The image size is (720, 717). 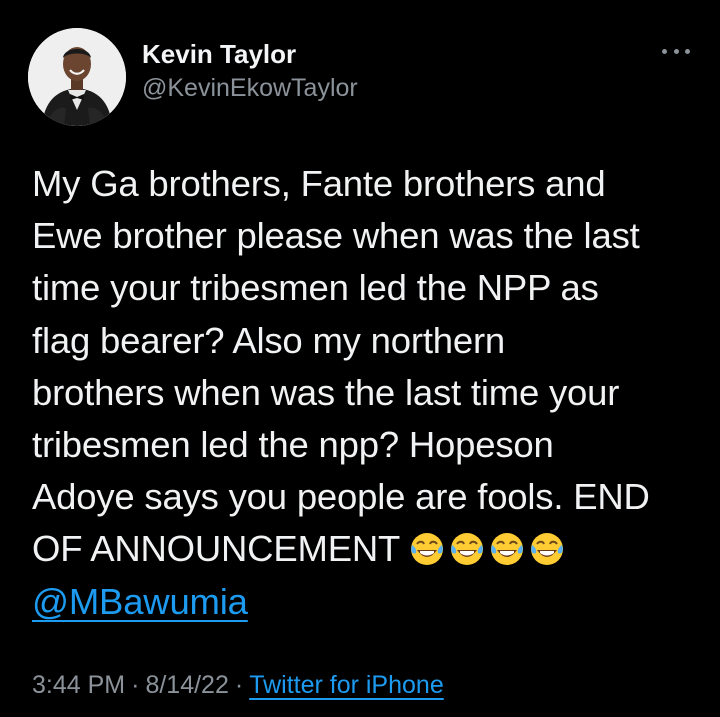 I want to click on tweet-source-link: Twitter for iPhone, so click(x=346, y=685).